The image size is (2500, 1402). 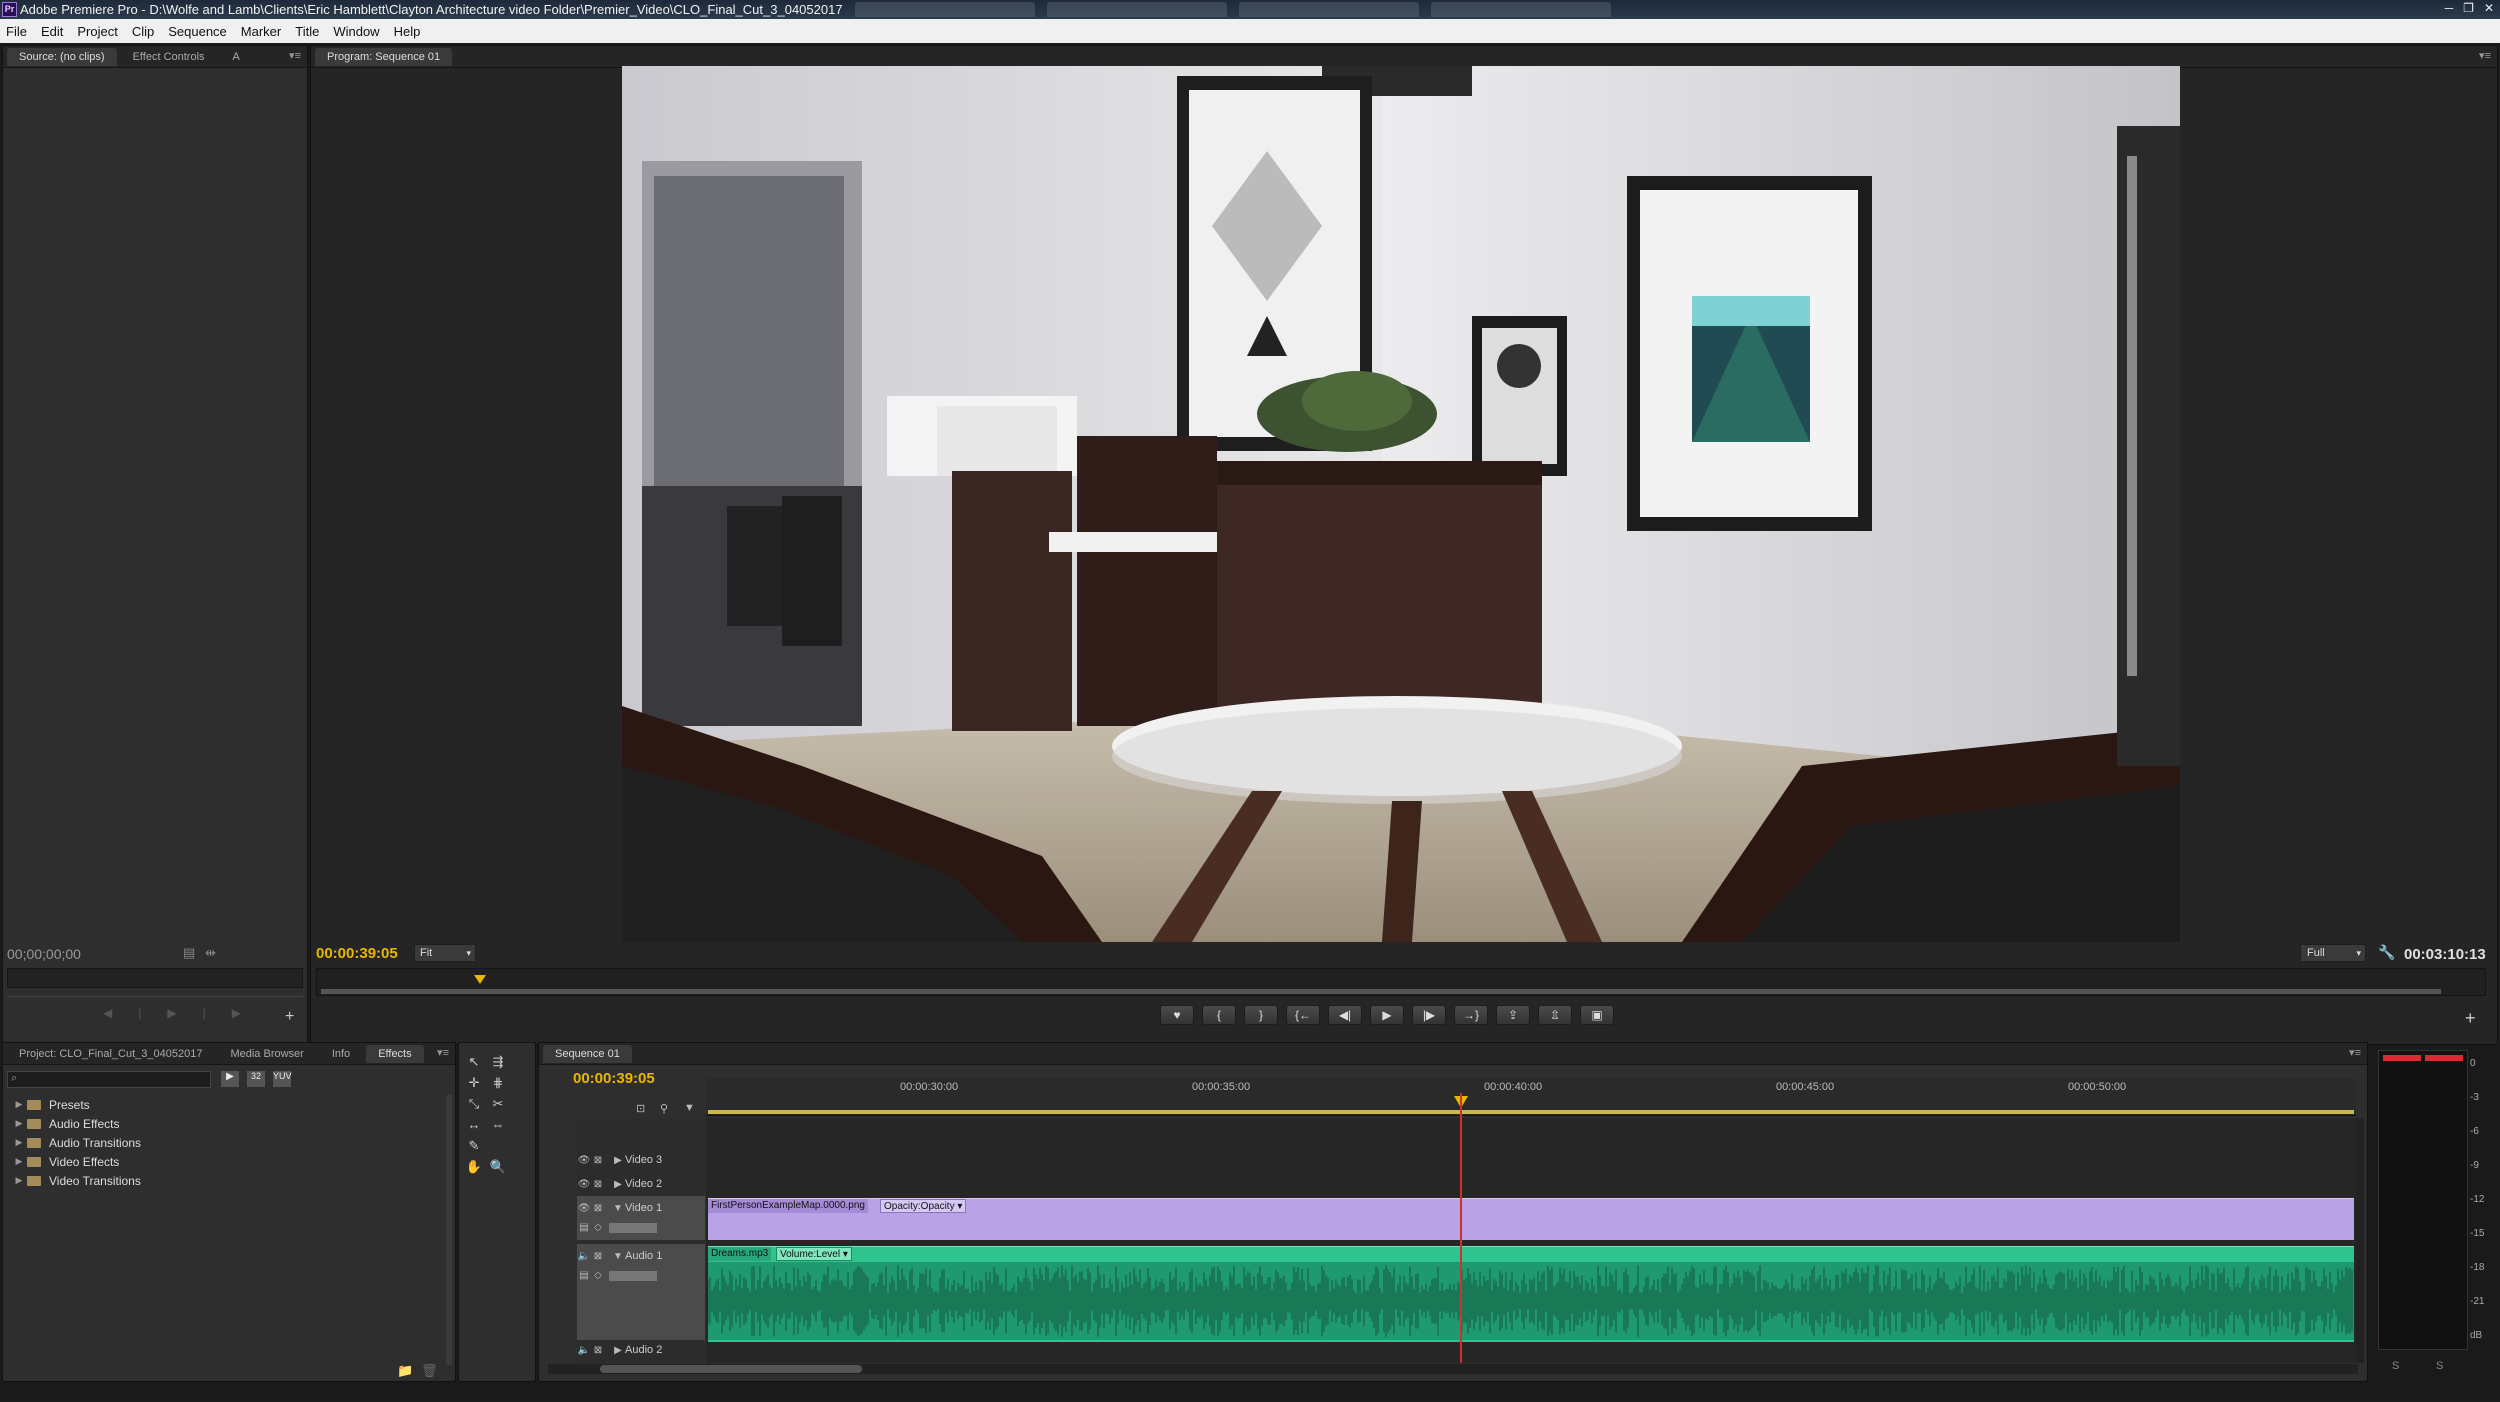 What do you see at coordinates (474, 1062) in the screenshot?
I see `selection-tool-icon: ↖` at bounding box center [474, 1062].